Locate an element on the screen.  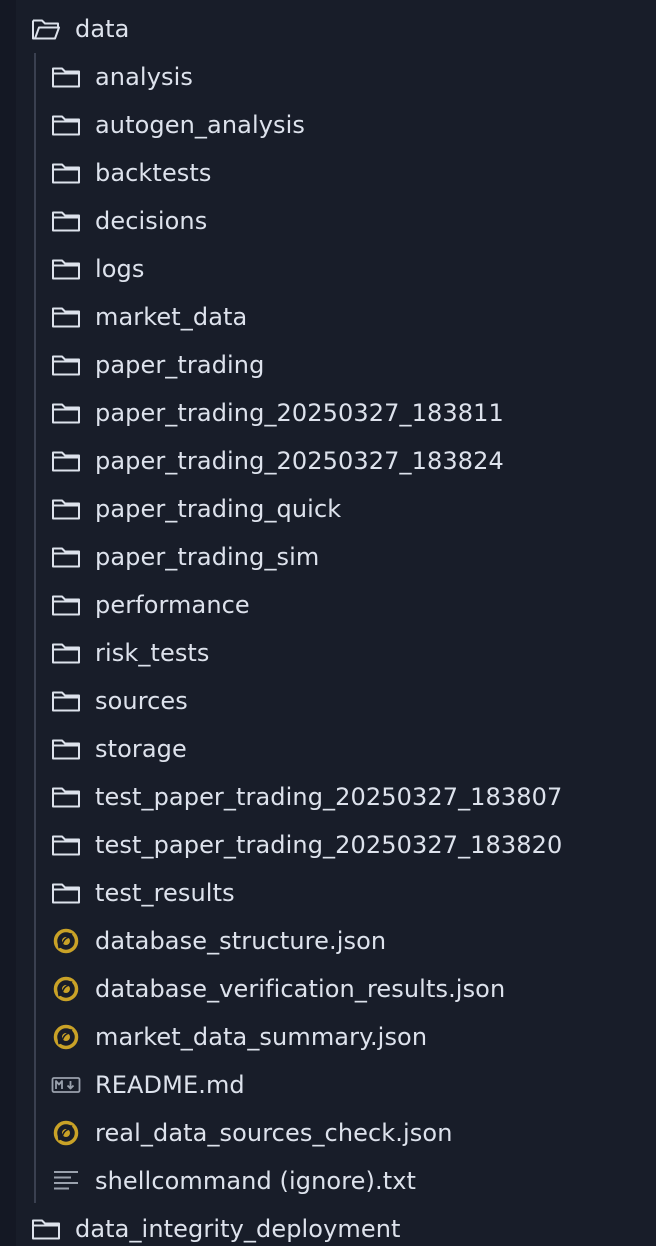
tree-item-label: database_verification_results.json is located at coordinates (300, 989).